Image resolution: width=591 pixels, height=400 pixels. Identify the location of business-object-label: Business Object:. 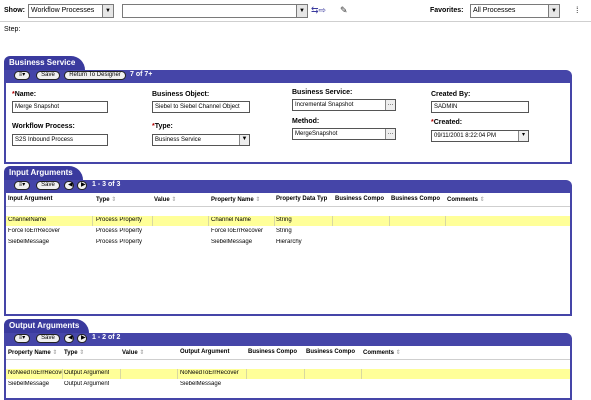
(181, 94).